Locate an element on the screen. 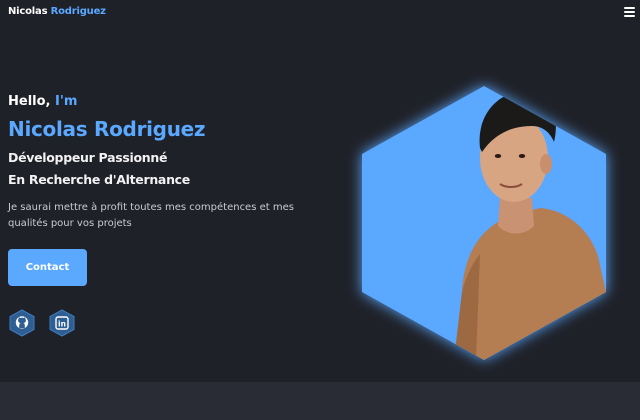  hero-name: Nicolas Rodriguez is located at coordinates (107, 129).